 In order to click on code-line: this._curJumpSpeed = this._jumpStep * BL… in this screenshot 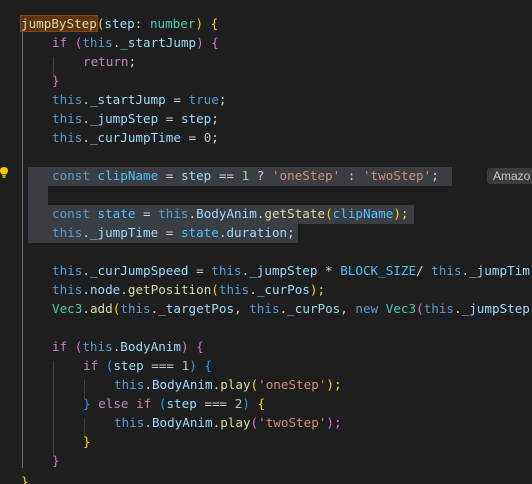, I will do `click(266, 270)`.